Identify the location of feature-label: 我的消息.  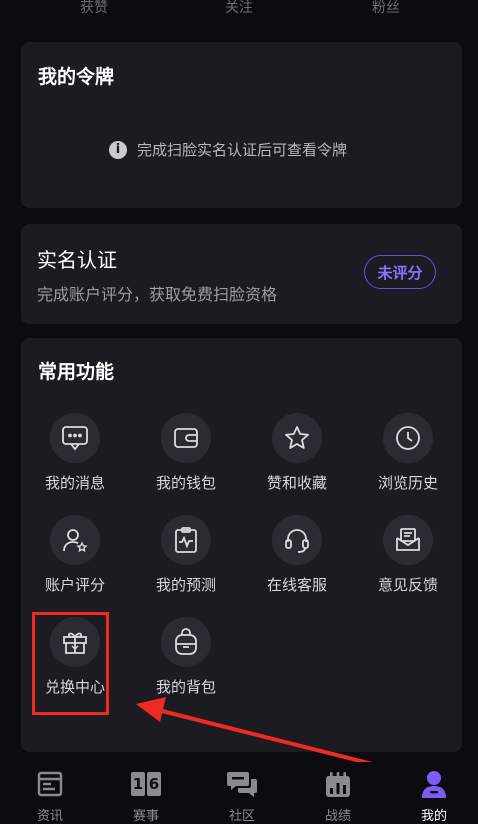
(74, 483).